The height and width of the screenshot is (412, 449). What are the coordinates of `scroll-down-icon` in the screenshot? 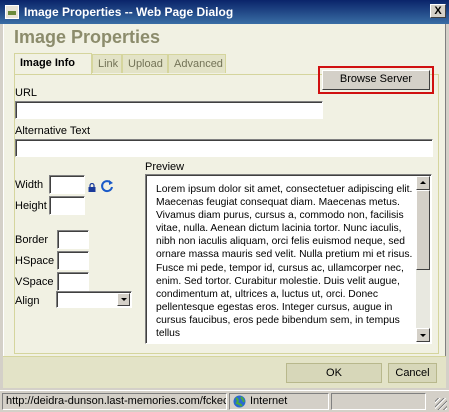 It's located at (423, 335).